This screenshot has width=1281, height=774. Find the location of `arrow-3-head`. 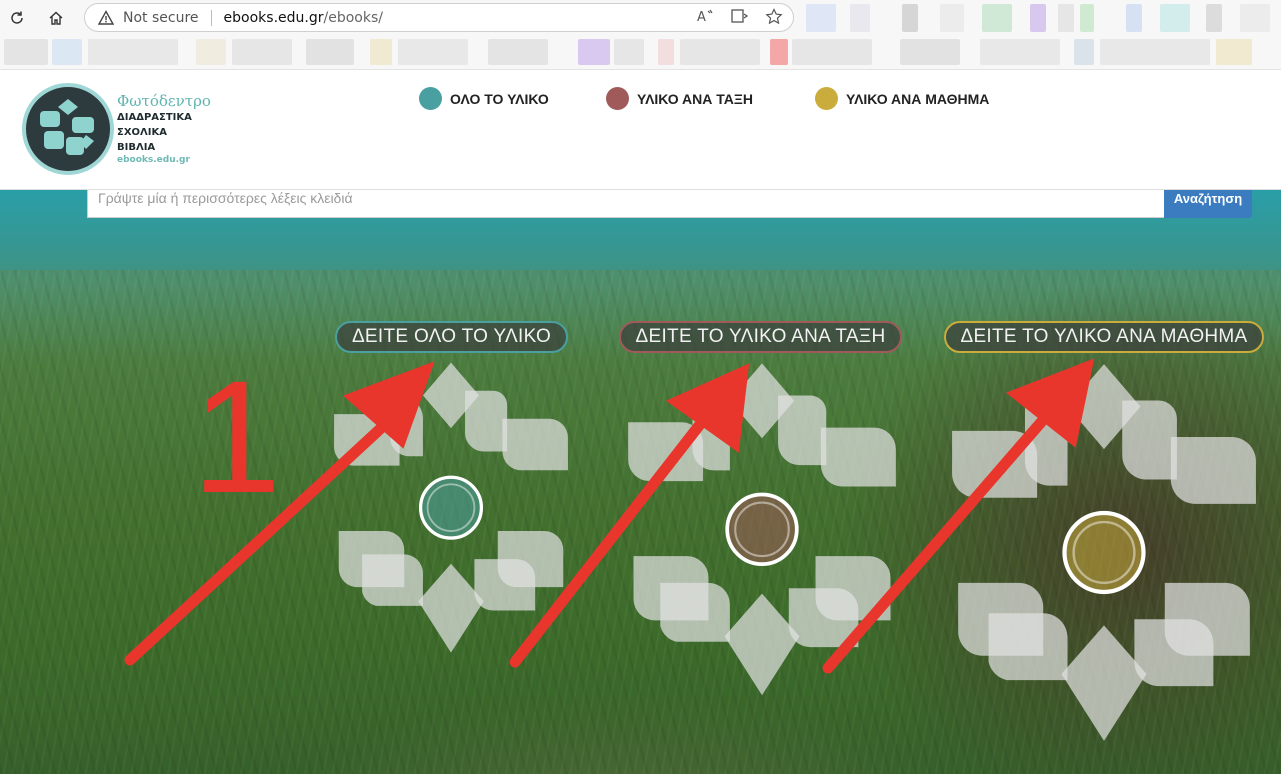

arrow-3-head is located at coordinates (1050, 403).